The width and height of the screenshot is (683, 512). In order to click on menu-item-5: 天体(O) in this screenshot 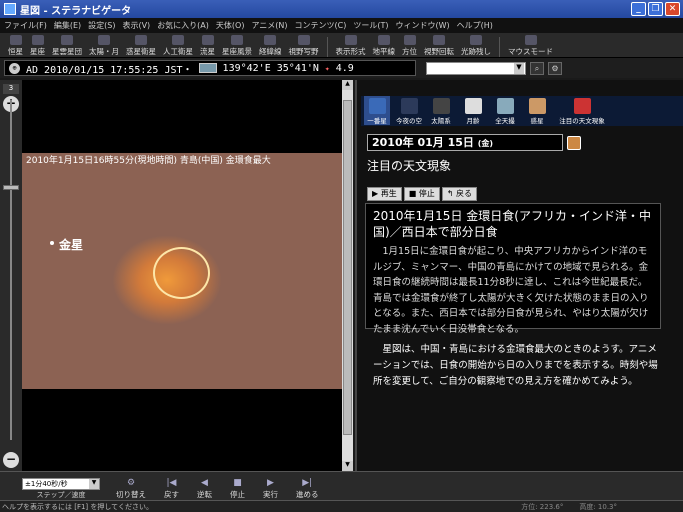, I will do `click(230, 25)`.